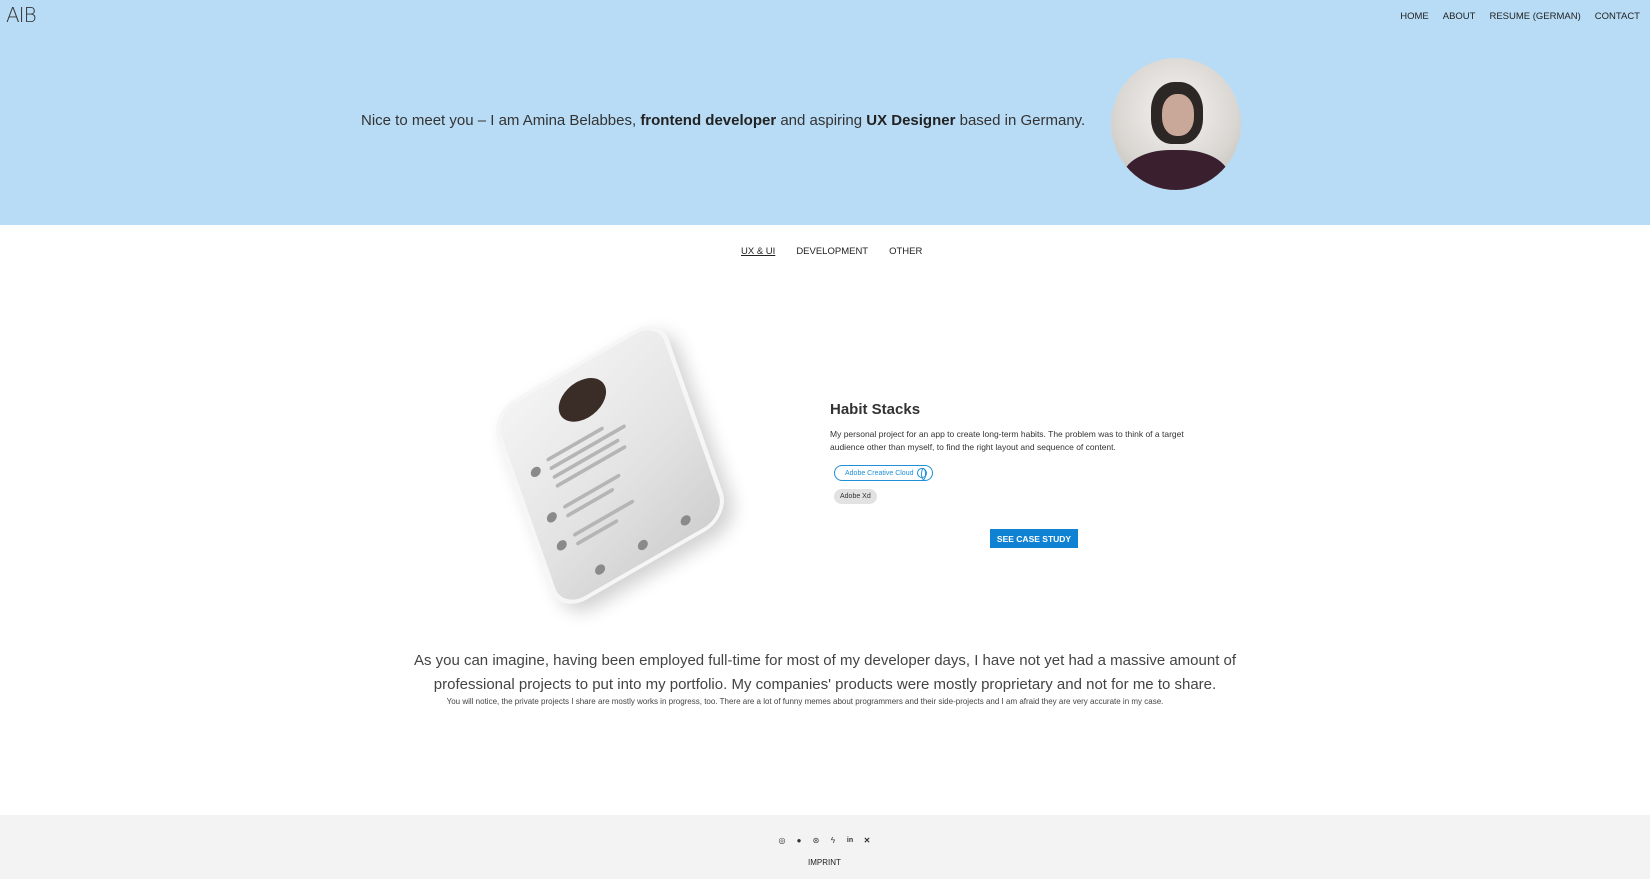 This screenshot has width=1650, height=879. I want to click on phone-mockup, so click(610, 465).